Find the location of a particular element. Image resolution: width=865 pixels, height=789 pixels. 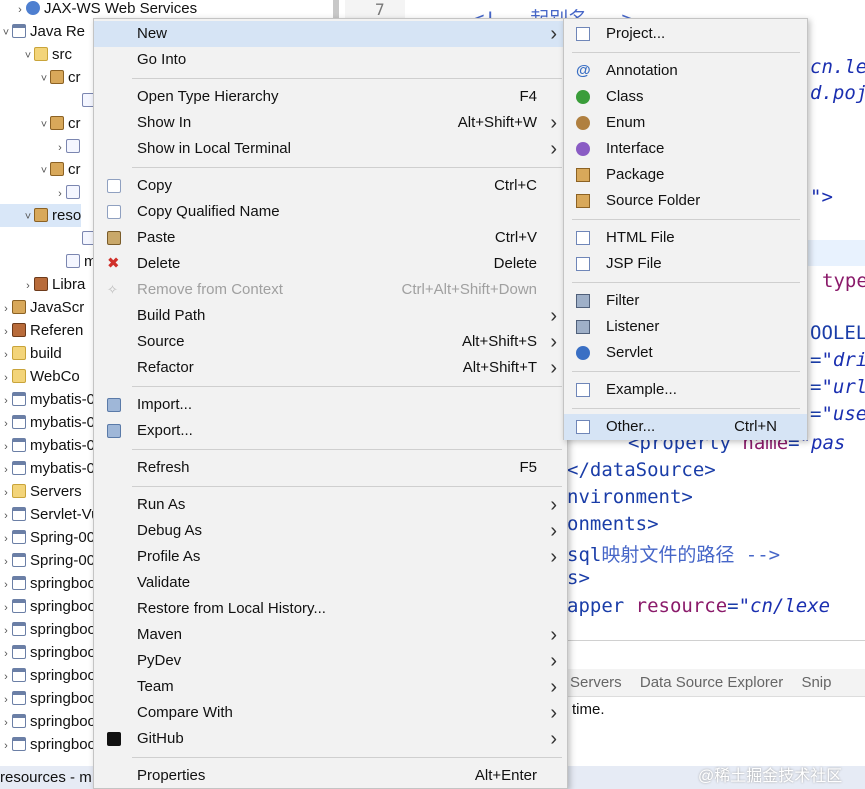

tree-item: m is located at coordinates (48, 261).